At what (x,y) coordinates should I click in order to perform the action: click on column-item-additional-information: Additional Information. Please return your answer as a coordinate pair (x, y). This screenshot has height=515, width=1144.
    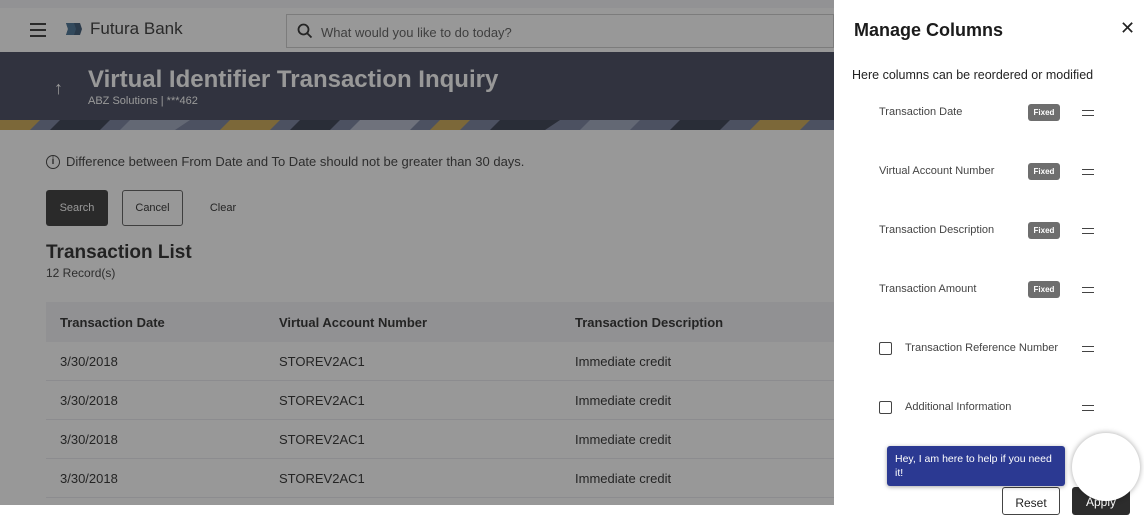
    Looking at the image, I should click on (989, 408).